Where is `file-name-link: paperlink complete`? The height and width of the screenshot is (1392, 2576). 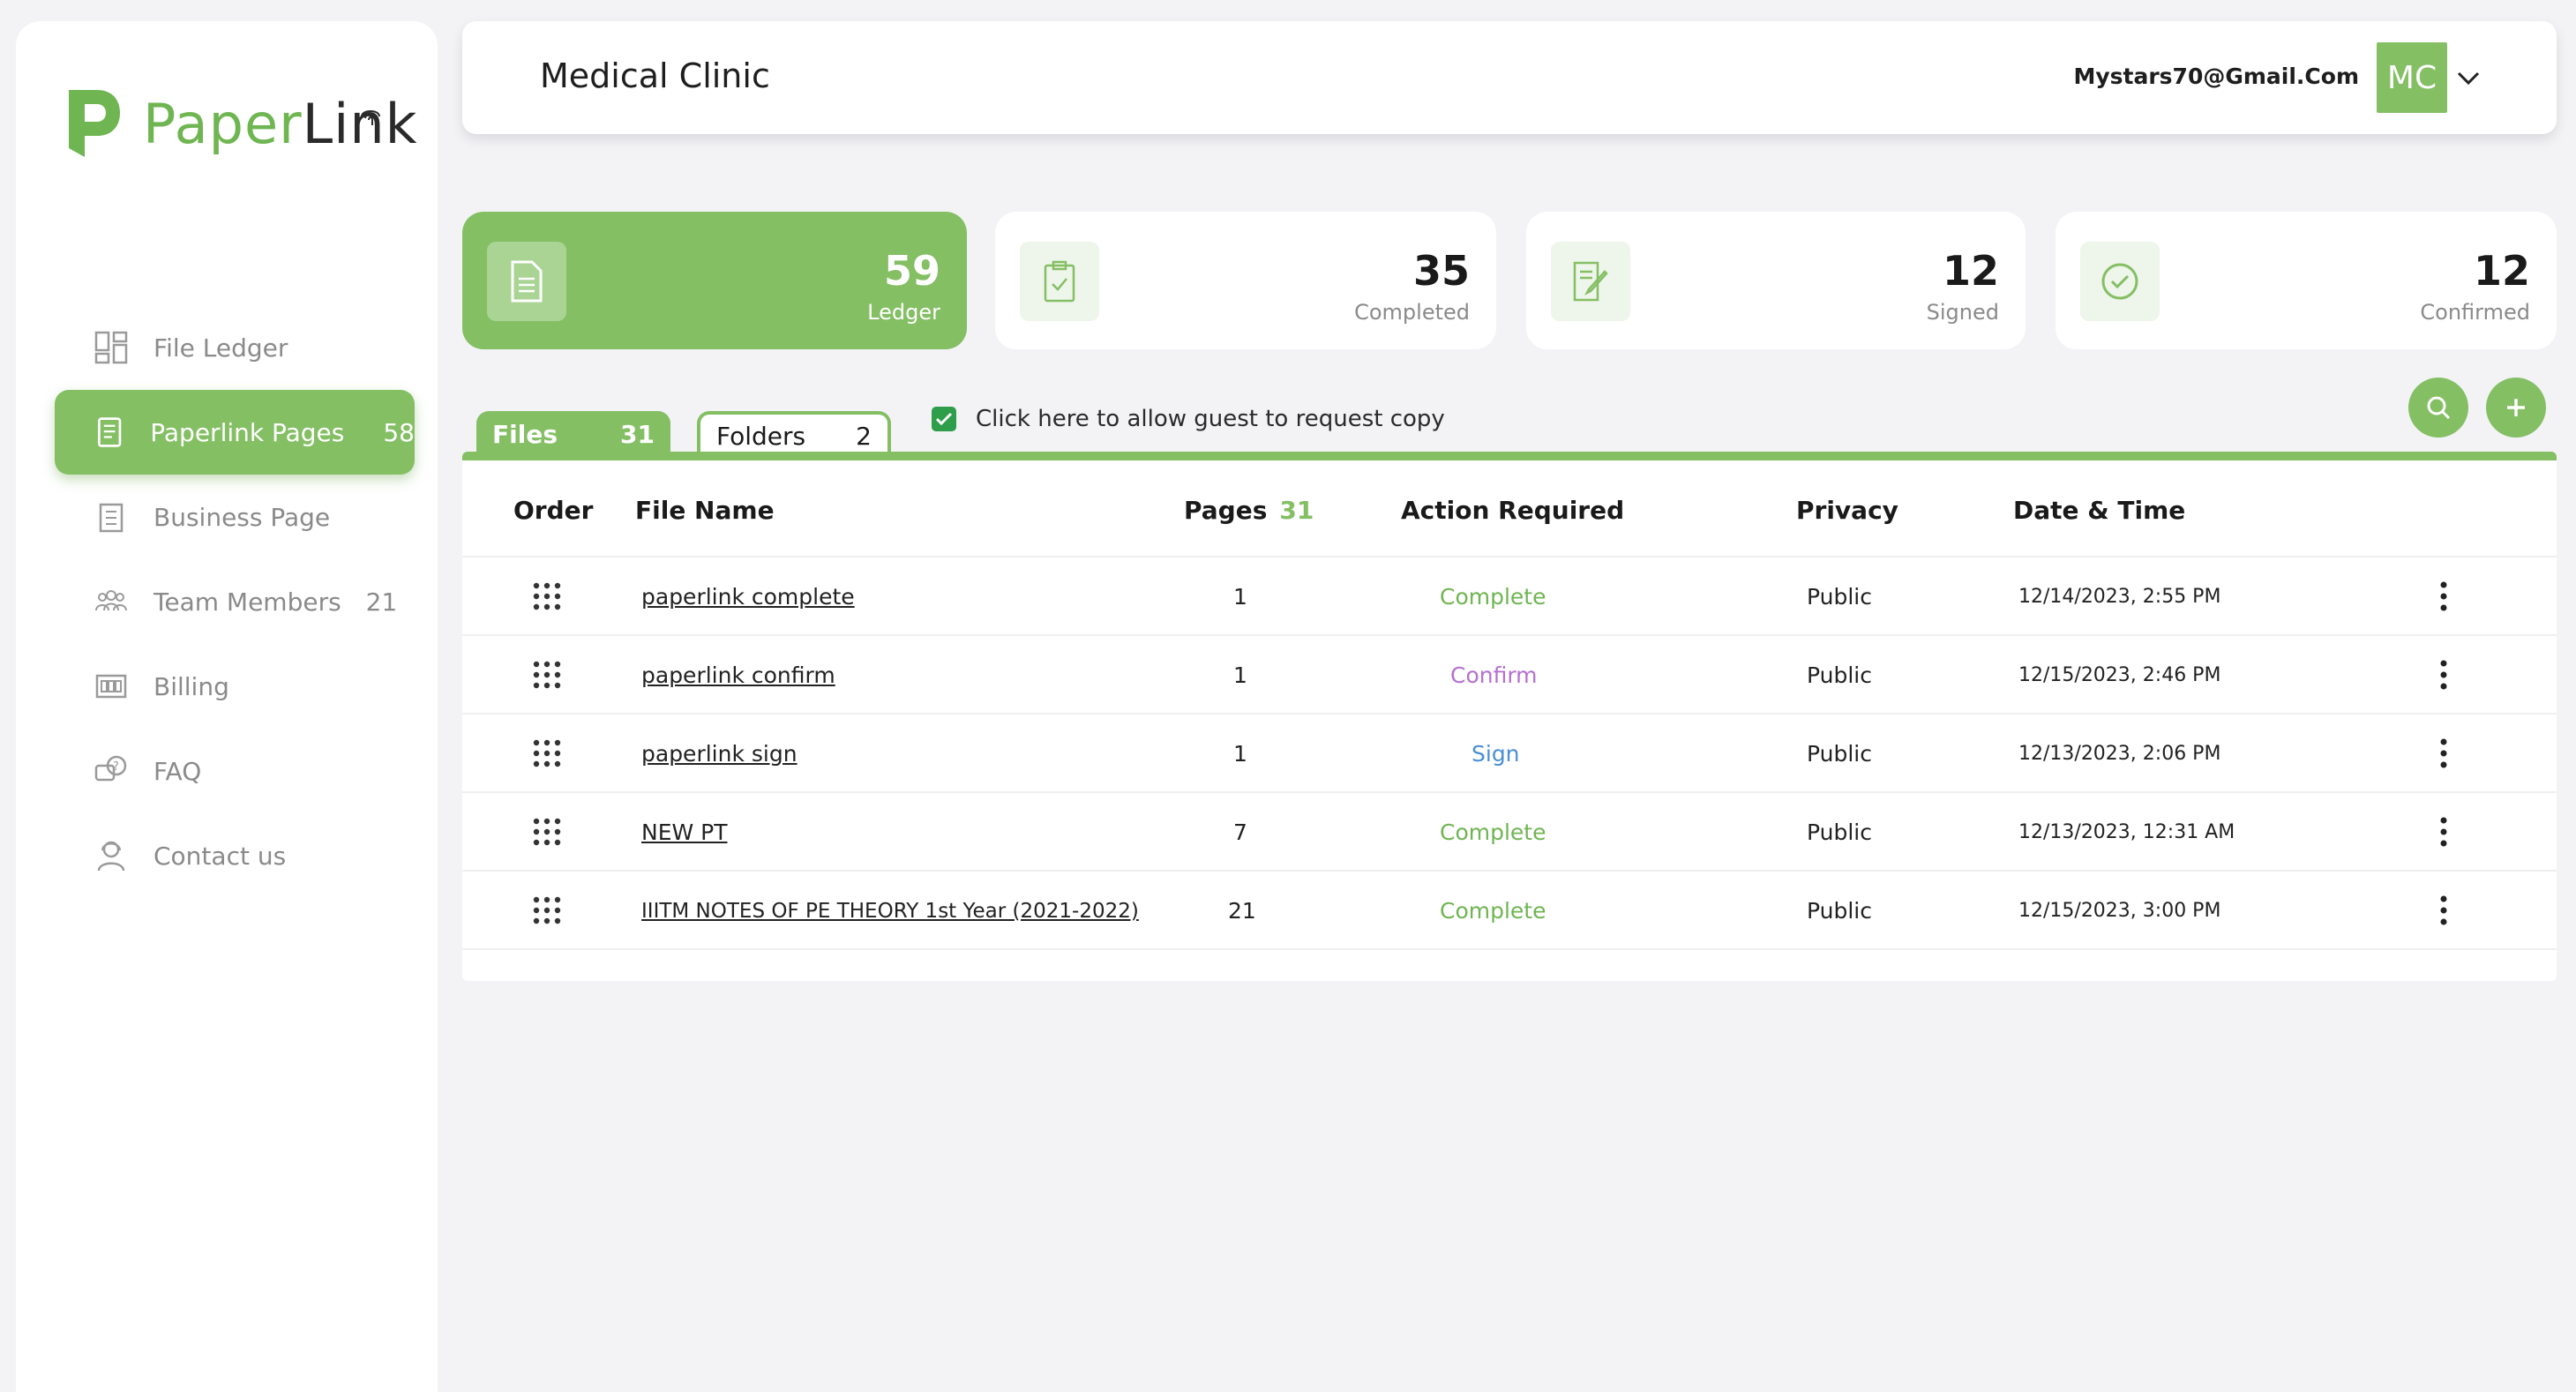 file-name-link: paperlink complete is located at coordinates (748, 597).